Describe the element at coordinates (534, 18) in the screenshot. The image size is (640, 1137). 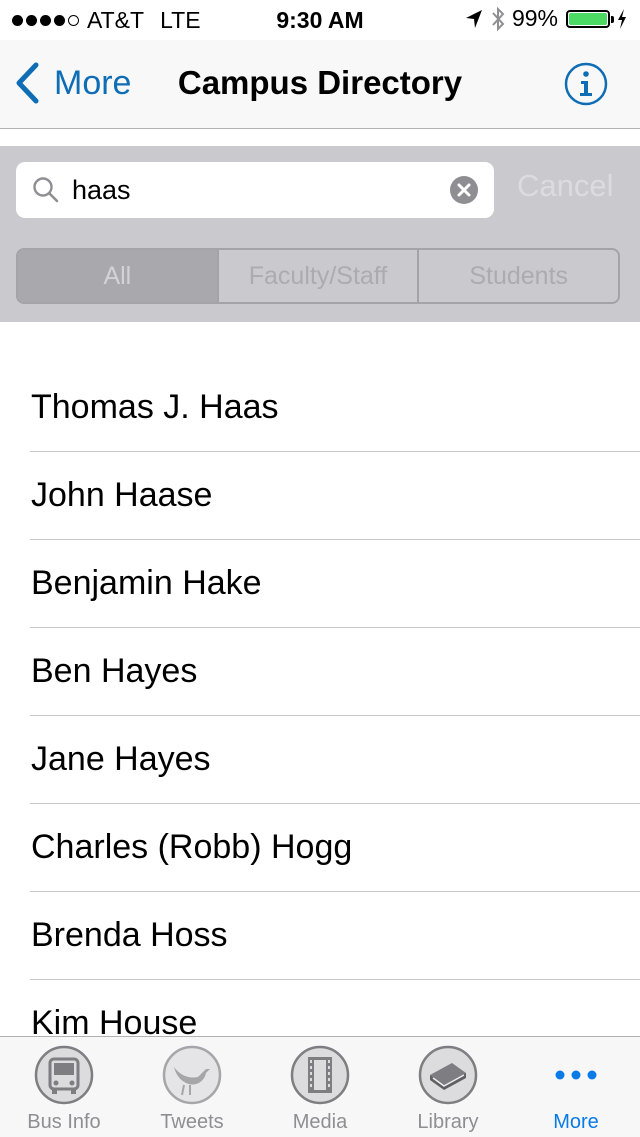
I see `battery-percent: 99%` at that location.